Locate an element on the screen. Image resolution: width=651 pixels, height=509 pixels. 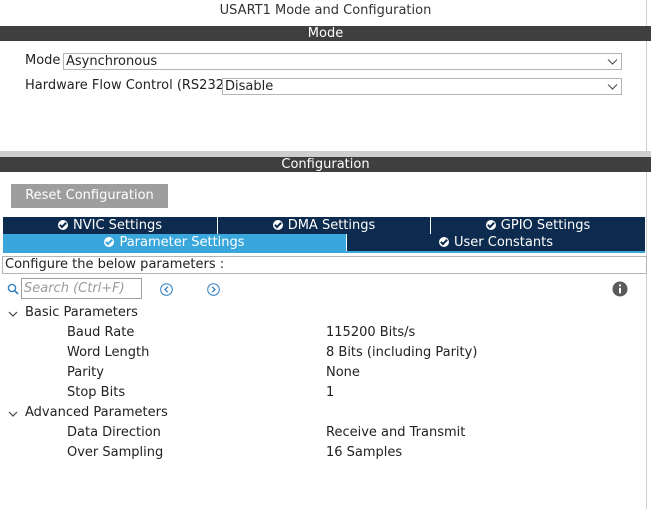
mode-select: Asynchronous is located at coordinates (342, 61).